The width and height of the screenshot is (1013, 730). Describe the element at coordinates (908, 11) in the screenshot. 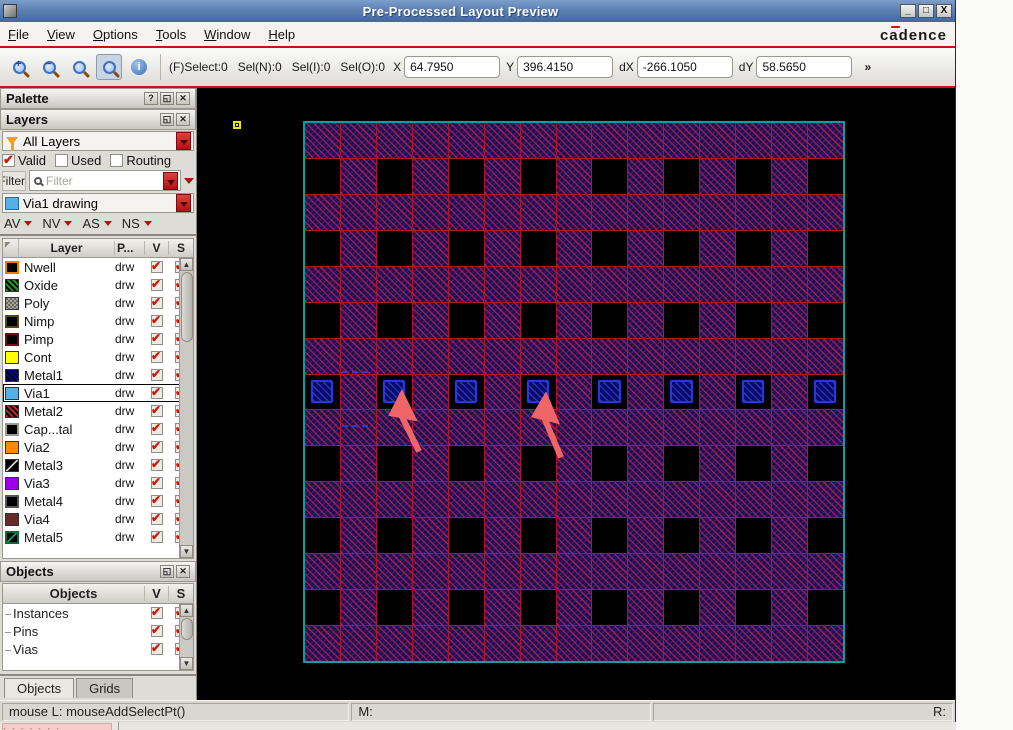

I see `minimize-button: _` at that location.